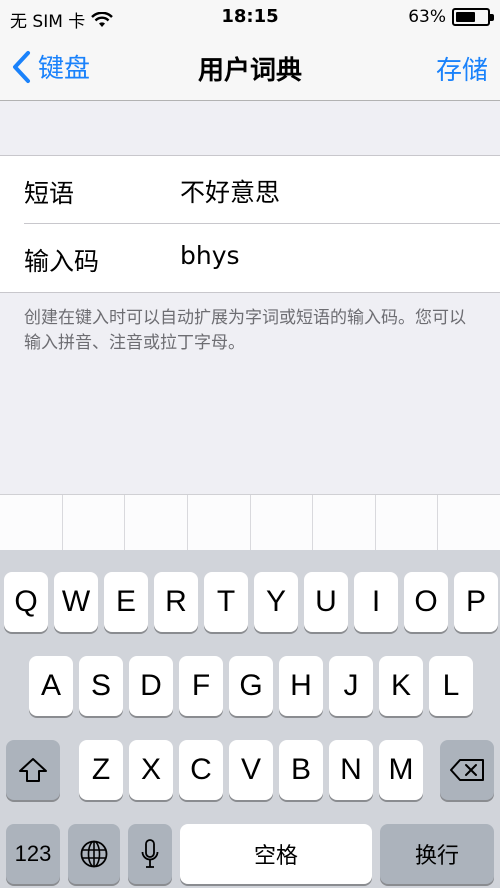 This screenshot has height=888, width=500. What do you see at coordinates (101, 686) in the screenshot?
I see `letter-key: S` at bounding box center [101, 686].